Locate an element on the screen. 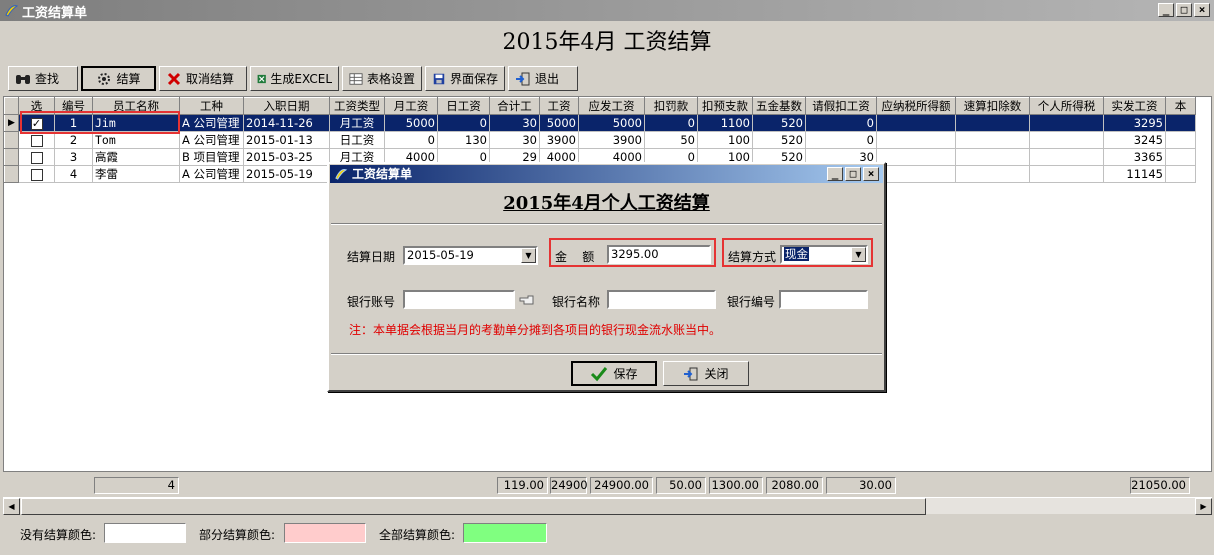  column-header: 日工资 is located at coordinates (463, 106).